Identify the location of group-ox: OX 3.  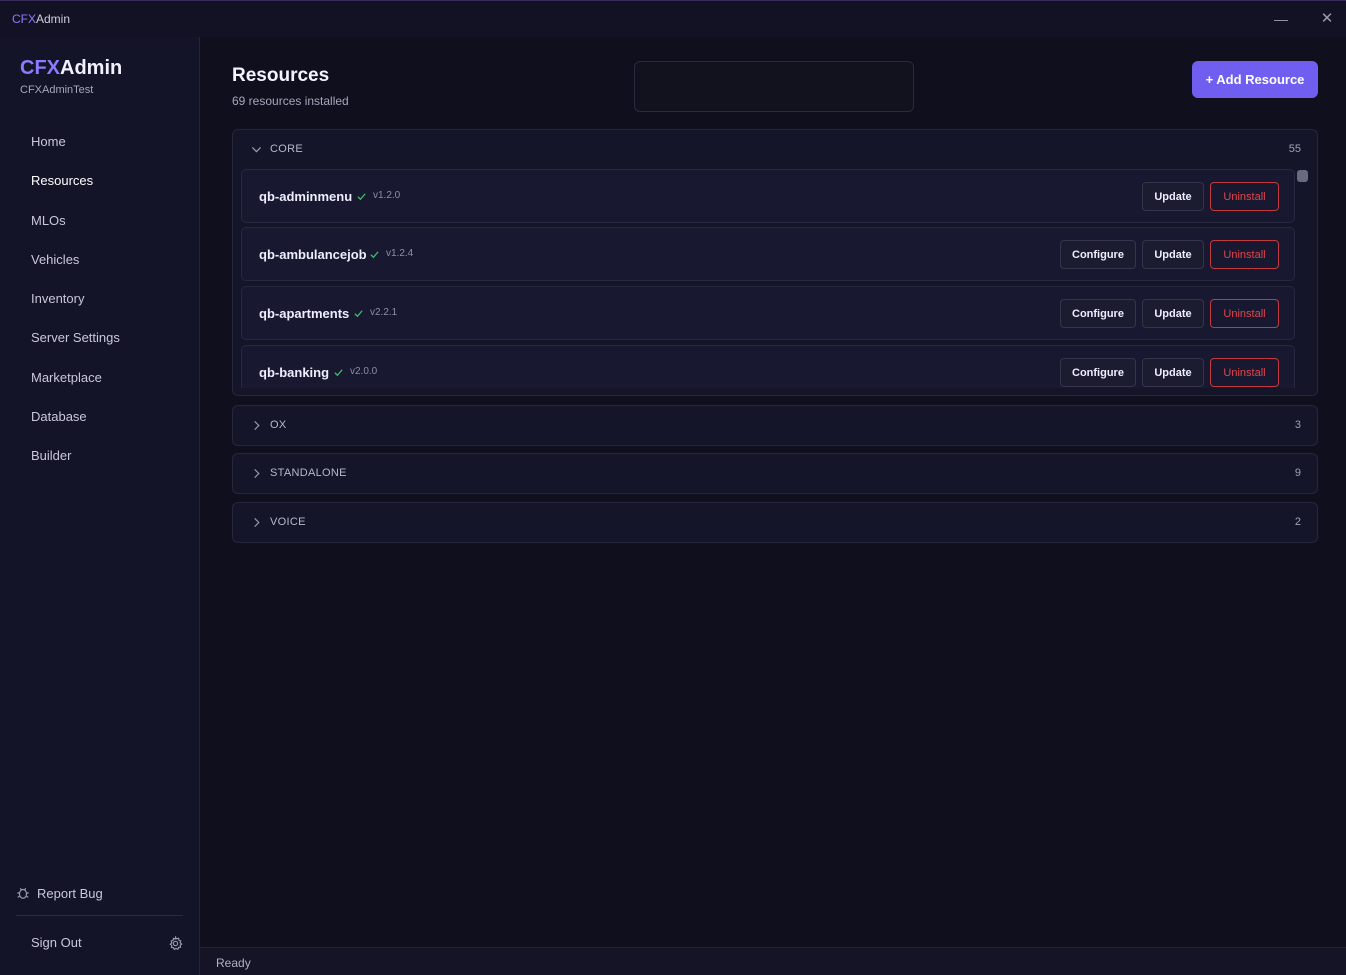
(775, 425).